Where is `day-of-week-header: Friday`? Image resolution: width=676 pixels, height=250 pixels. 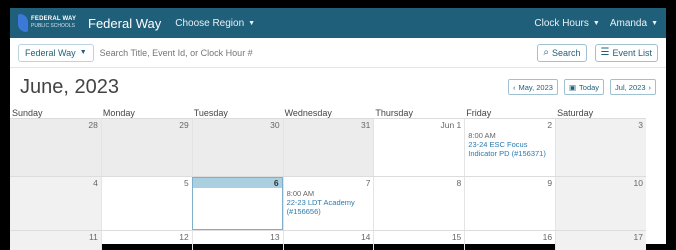 day-of-week-header: Friday is located at coordinates (479, 113).